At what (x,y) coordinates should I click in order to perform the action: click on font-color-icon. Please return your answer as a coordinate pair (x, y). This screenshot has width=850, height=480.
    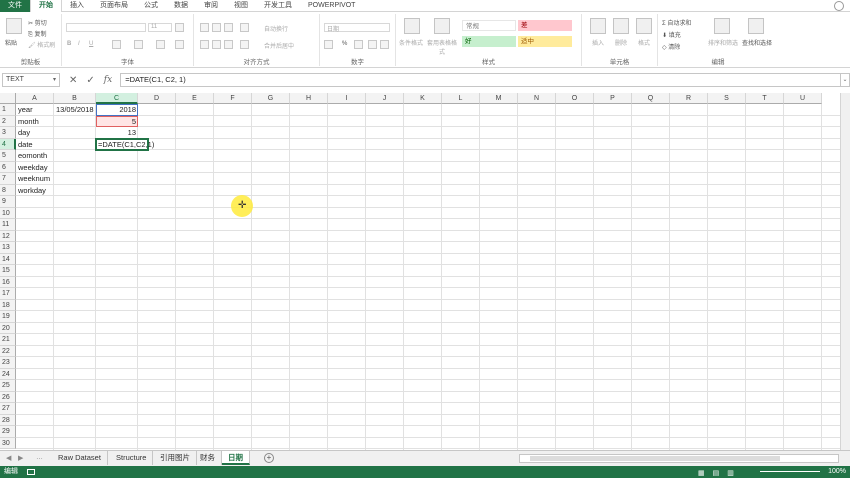
    Looking at the image, I should click on (160, 44).